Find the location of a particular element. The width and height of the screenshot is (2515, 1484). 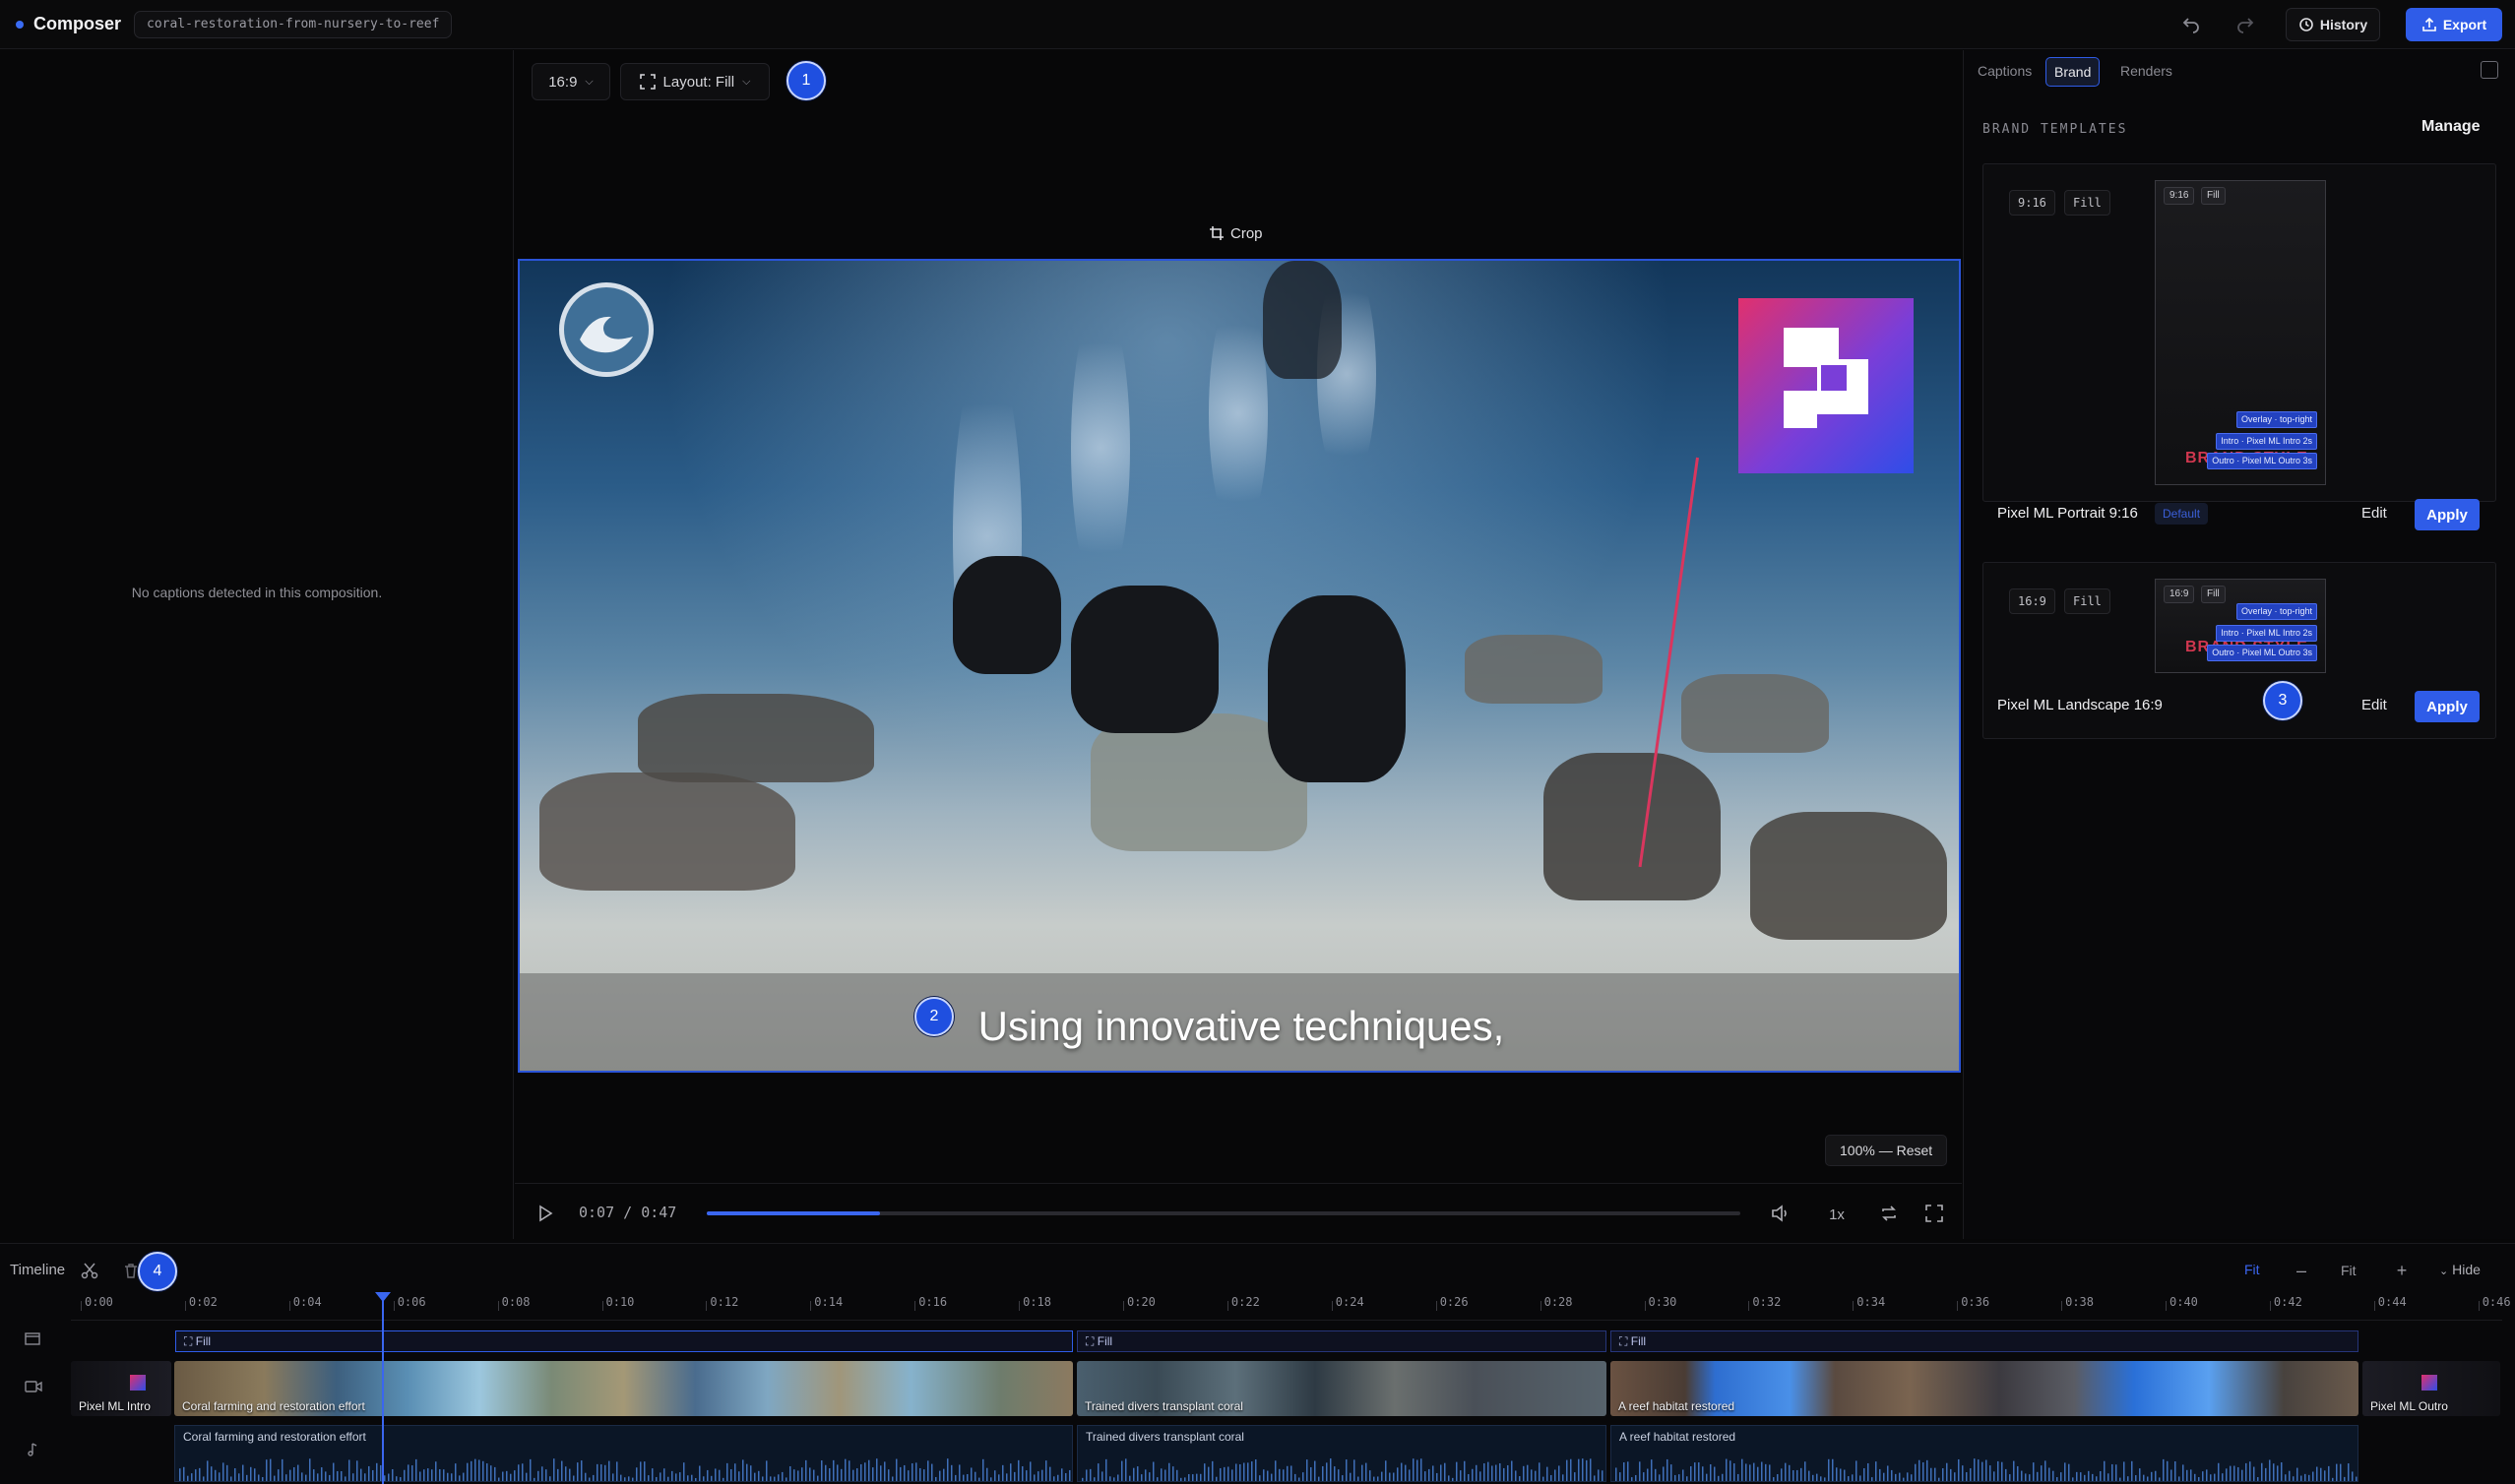

history-button: History is located at coordinates (2333, 24).